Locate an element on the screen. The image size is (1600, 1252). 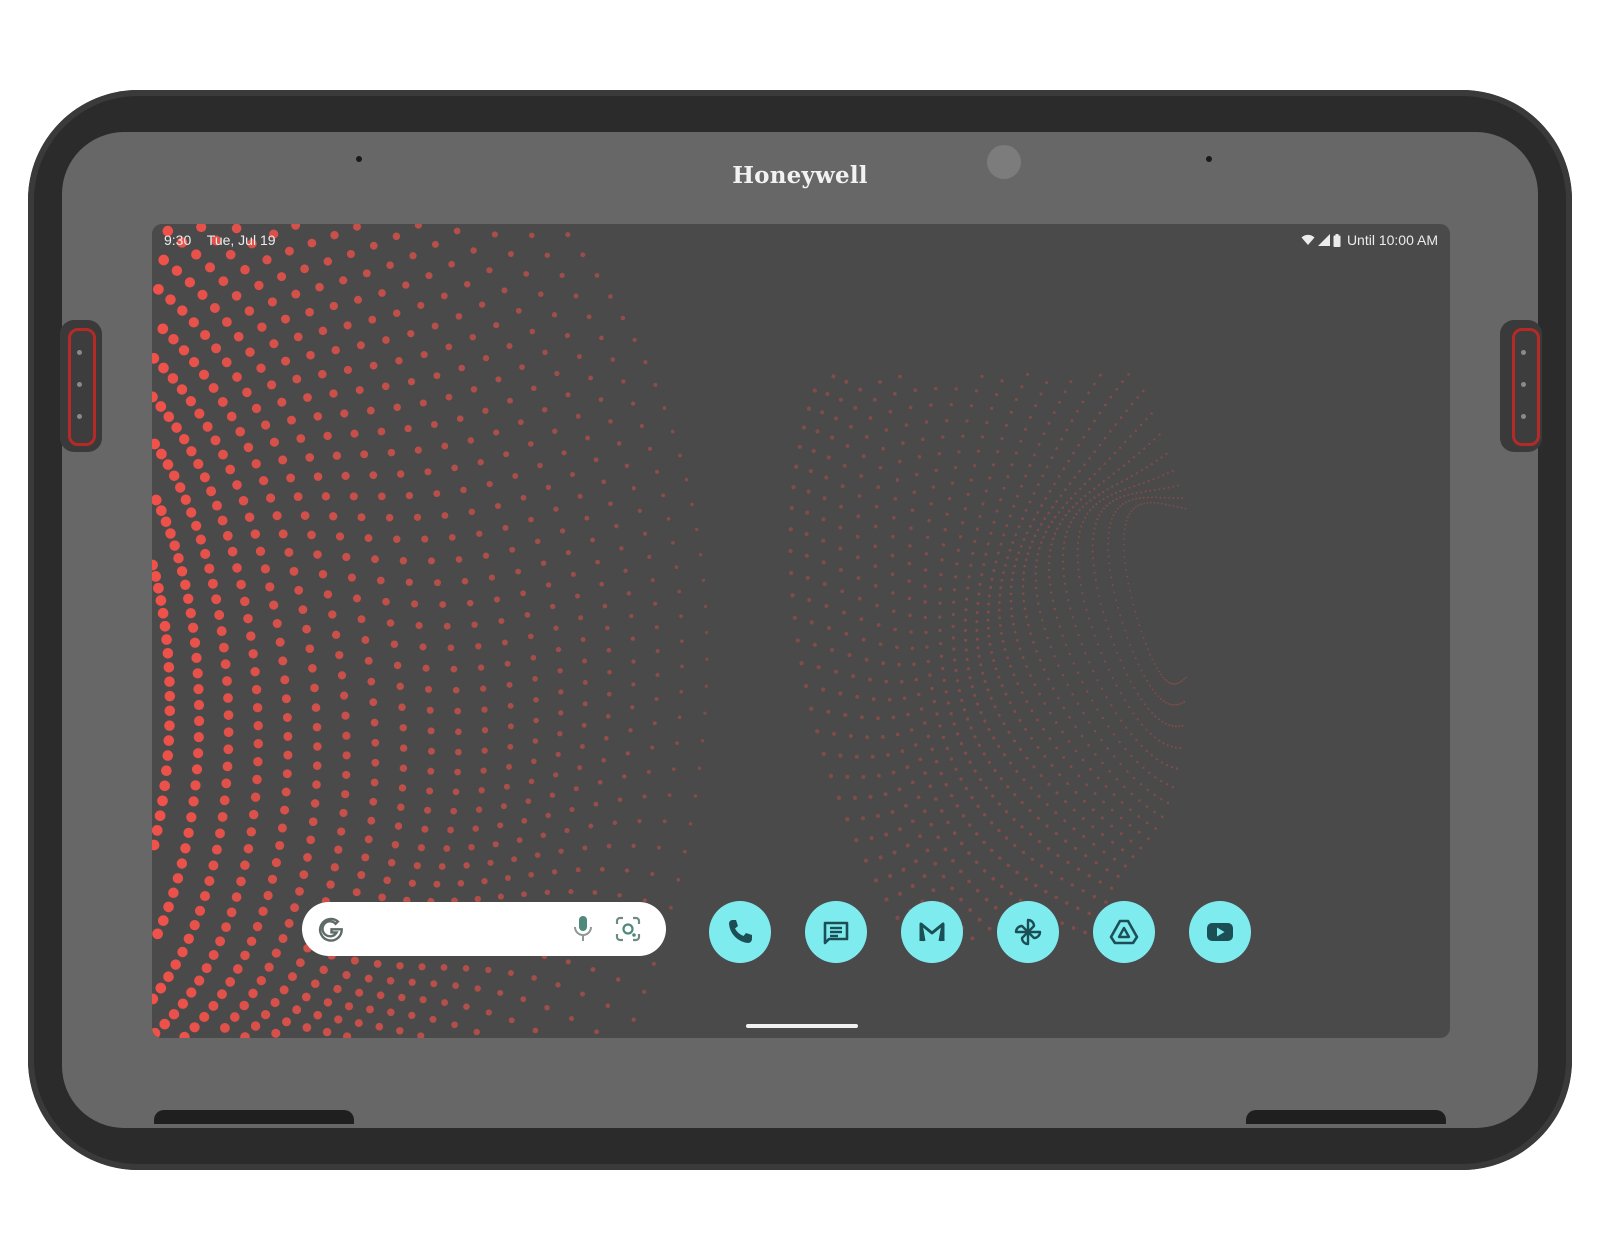
drive-app-icon is located at coordinates (1124, 932).